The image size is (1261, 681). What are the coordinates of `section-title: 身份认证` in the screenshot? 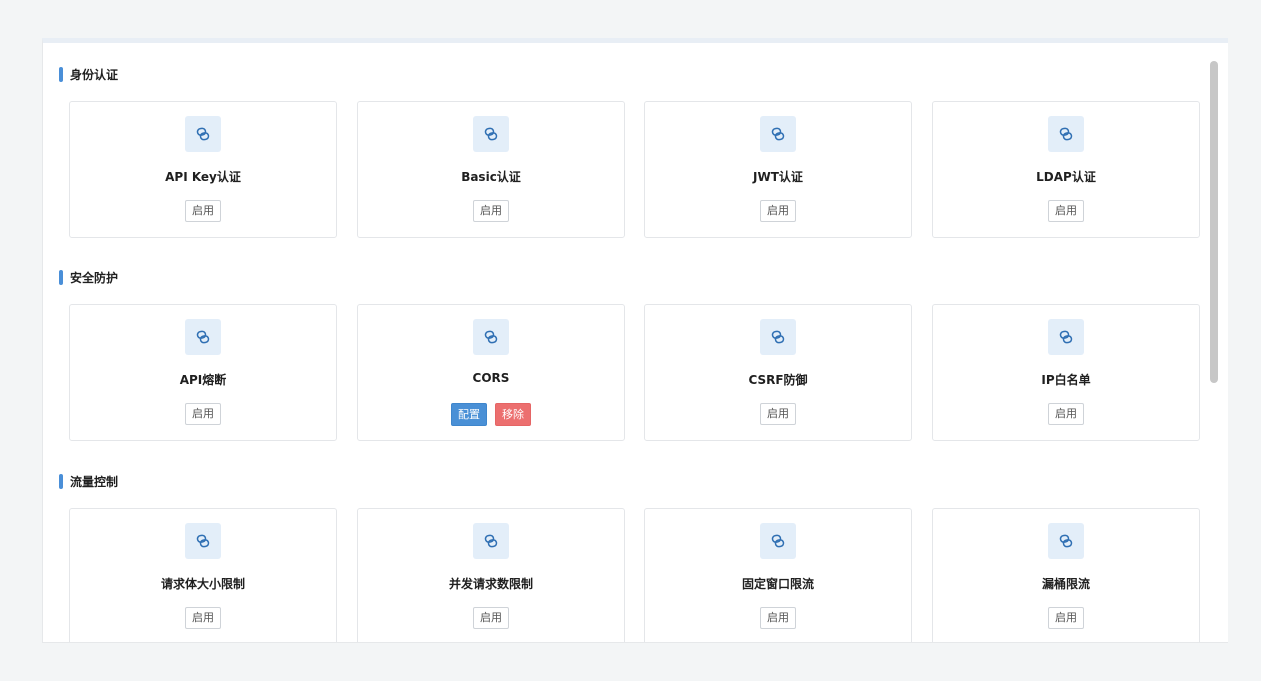 It's located at (88, 74).